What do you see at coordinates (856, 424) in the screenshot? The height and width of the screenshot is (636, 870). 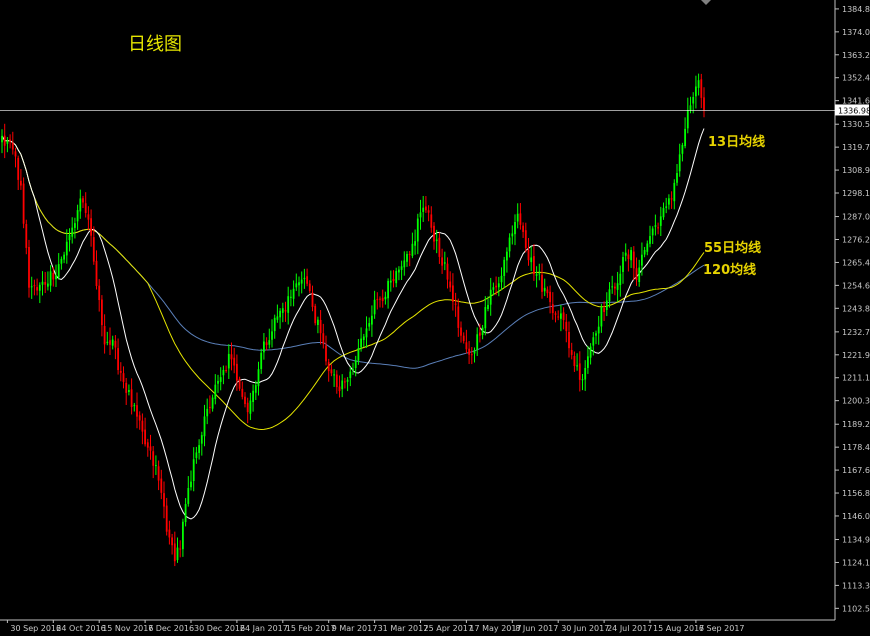 I see `y-tick-label: 1189.20` at bounding box center [856, 424].